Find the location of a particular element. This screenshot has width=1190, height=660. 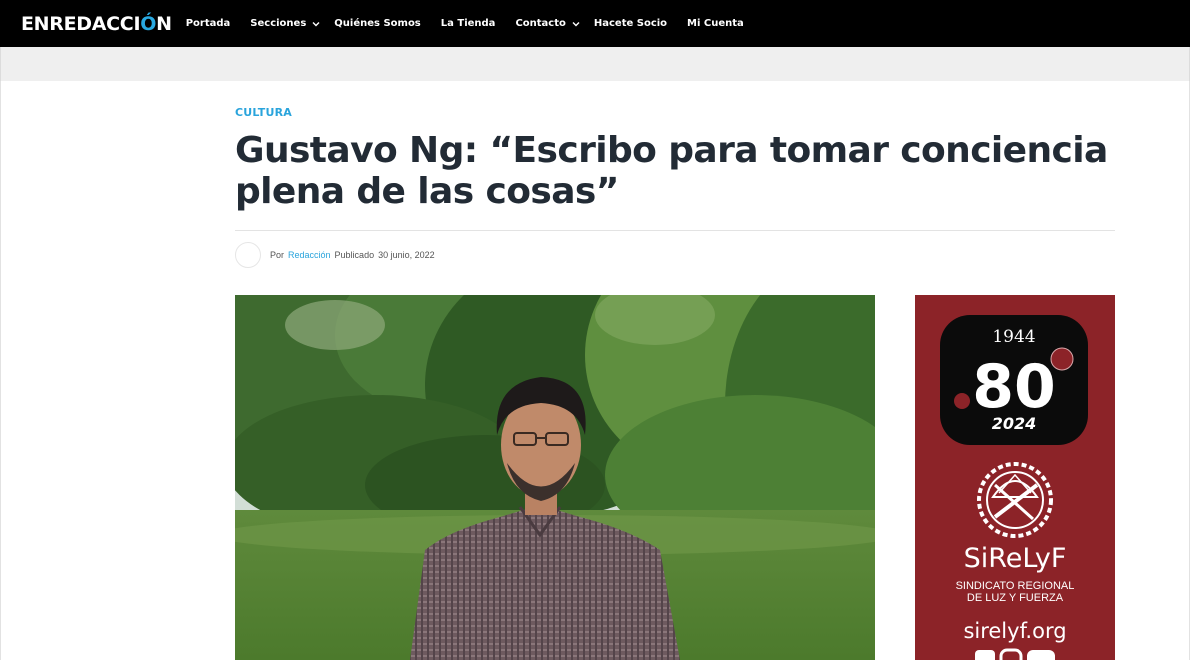

facebook-icon is located at coordinates (985, 655).